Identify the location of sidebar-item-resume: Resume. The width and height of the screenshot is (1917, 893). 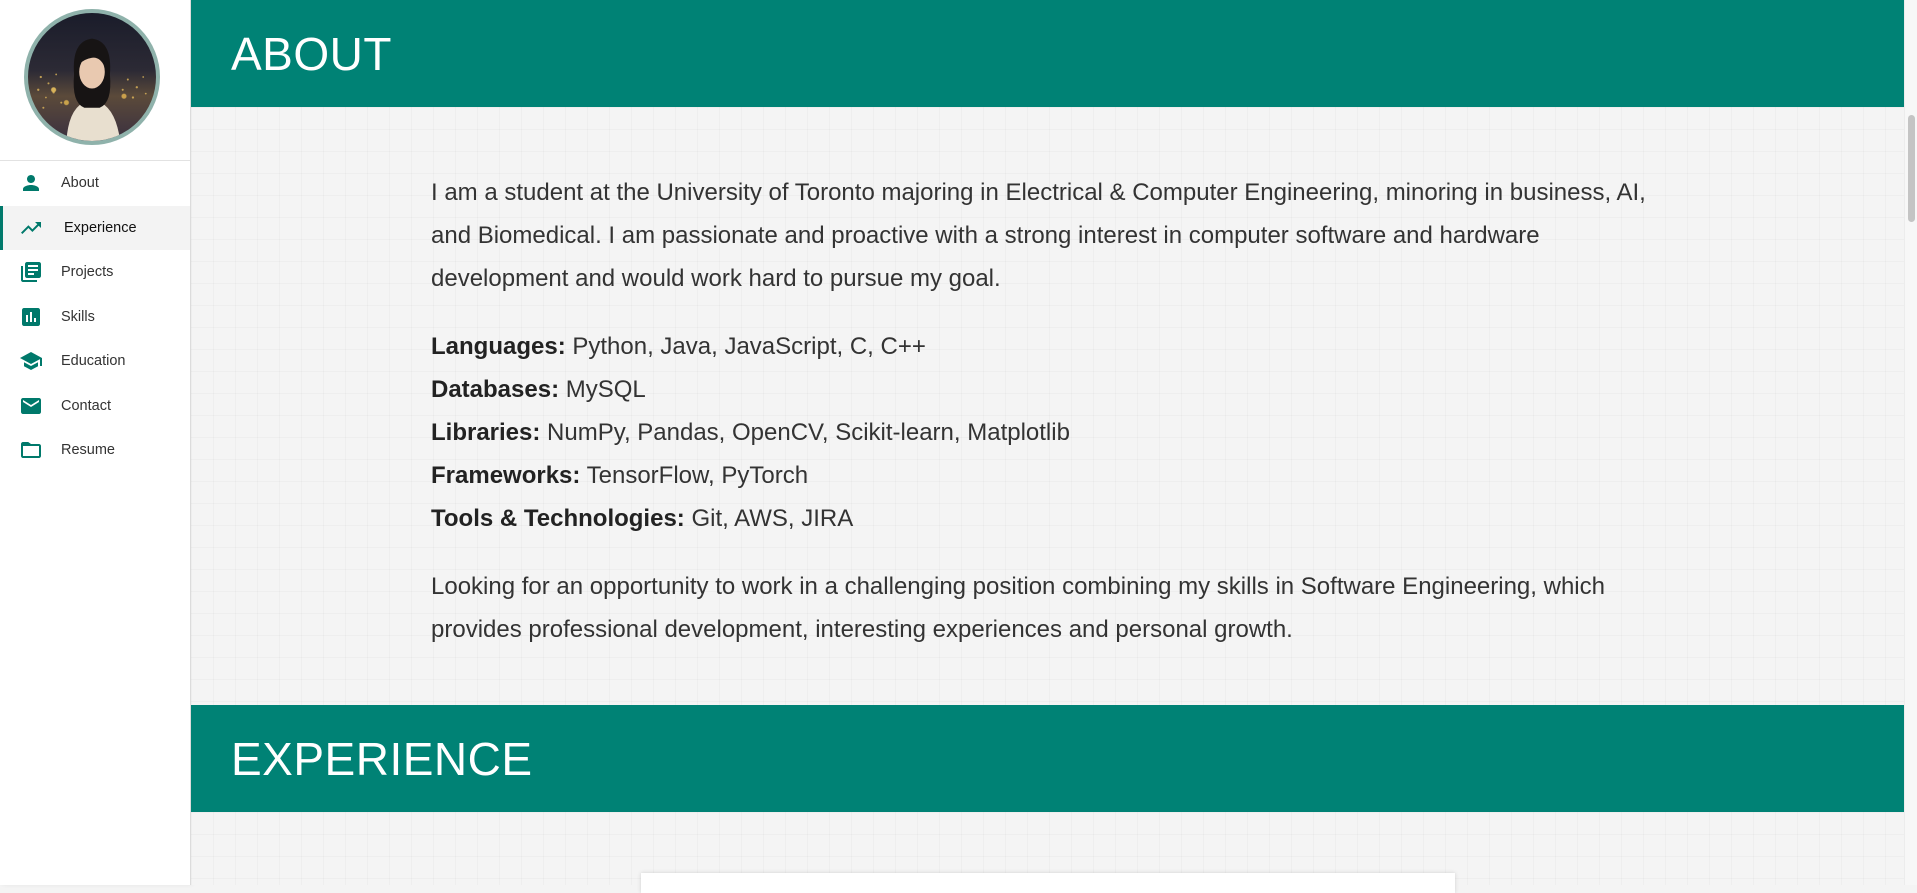
(95, 450).